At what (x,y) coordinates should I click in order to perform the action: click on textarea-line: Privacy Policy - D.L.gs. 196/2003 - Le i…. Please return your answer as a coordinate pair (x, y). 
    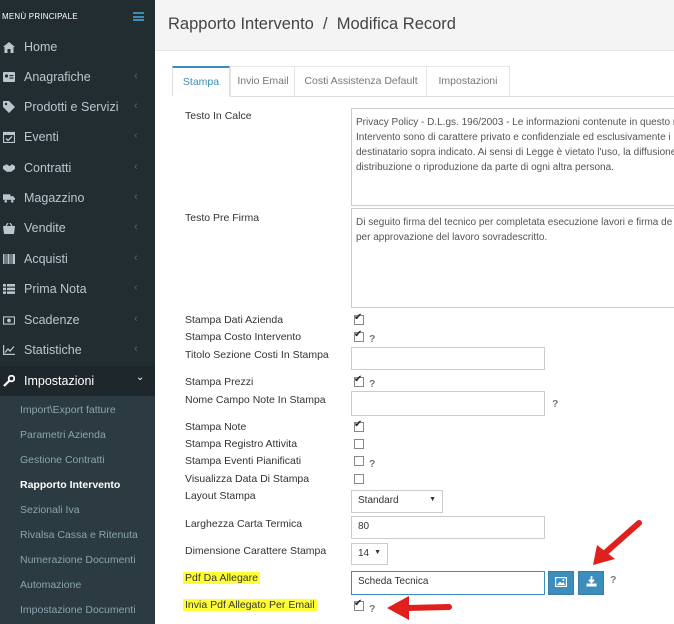
    Looking at the image, I should click on (515, 122).